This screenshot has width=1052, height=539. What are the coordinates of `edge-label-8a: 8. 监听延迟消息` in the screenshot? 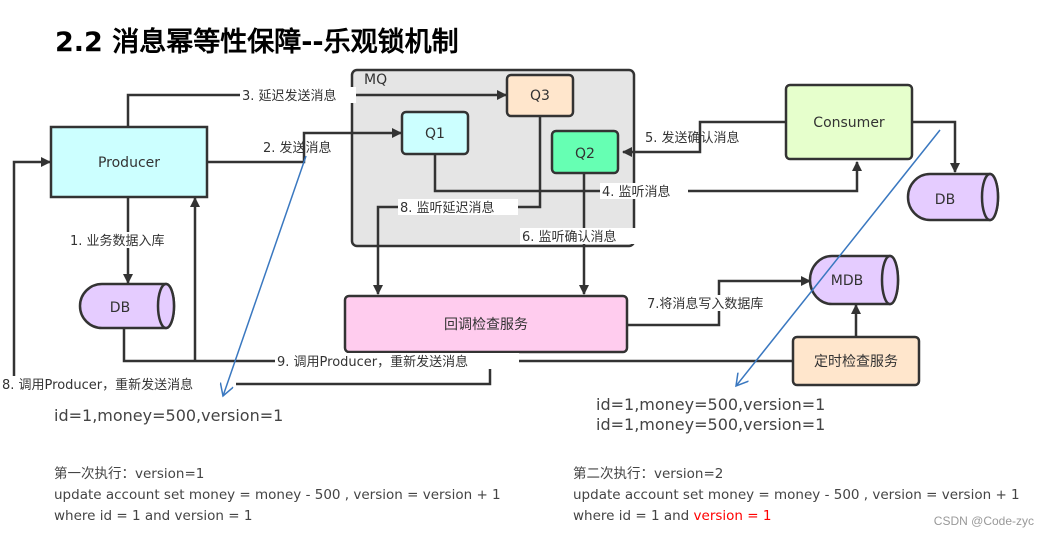 It's located at (447, 208).